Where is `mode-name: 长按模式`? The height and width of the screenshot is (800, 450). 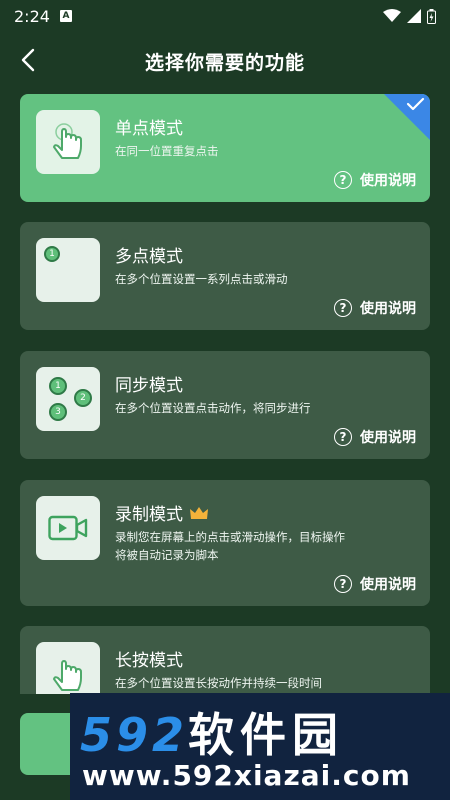 mode-name: 长按模式 is located at coordinates (149, 661).